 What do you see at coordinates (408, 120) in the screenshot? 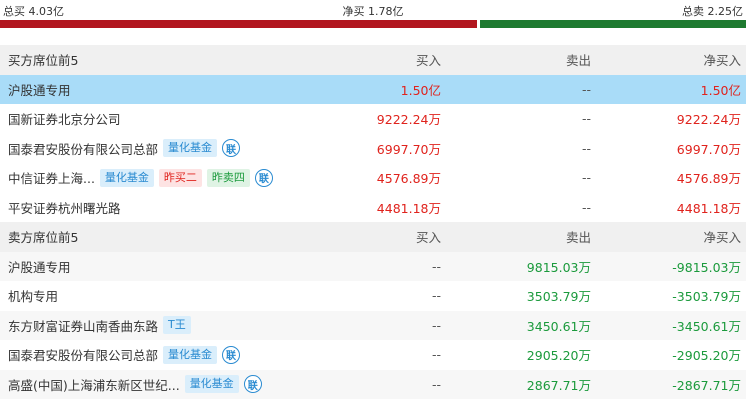
I see `buy-amount: 9222.24万` at bounding box center [408, 120].